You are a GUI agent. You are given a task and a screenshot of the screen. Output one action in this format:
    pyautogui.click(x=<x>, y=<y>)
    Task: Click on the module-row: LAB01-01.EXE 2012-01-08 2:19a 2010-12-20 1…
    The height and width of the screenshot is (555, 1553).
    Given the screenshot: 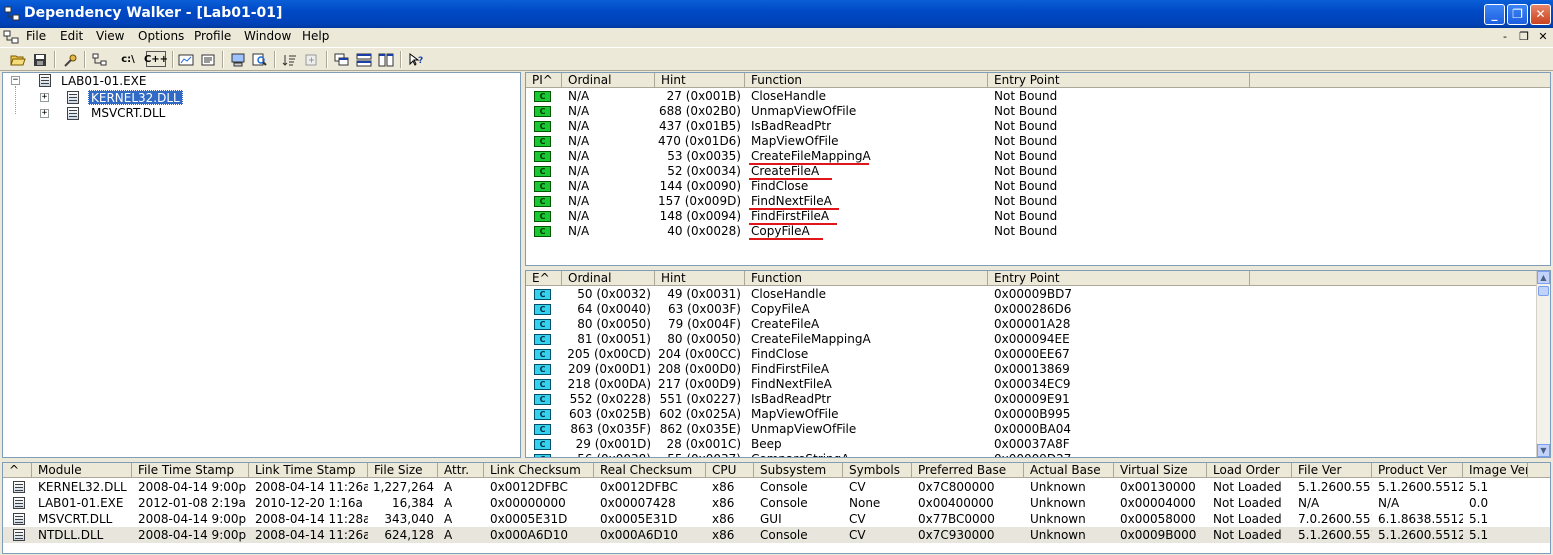 What is the action you would take?
    pyautogui.click(x=776, y=503)
    